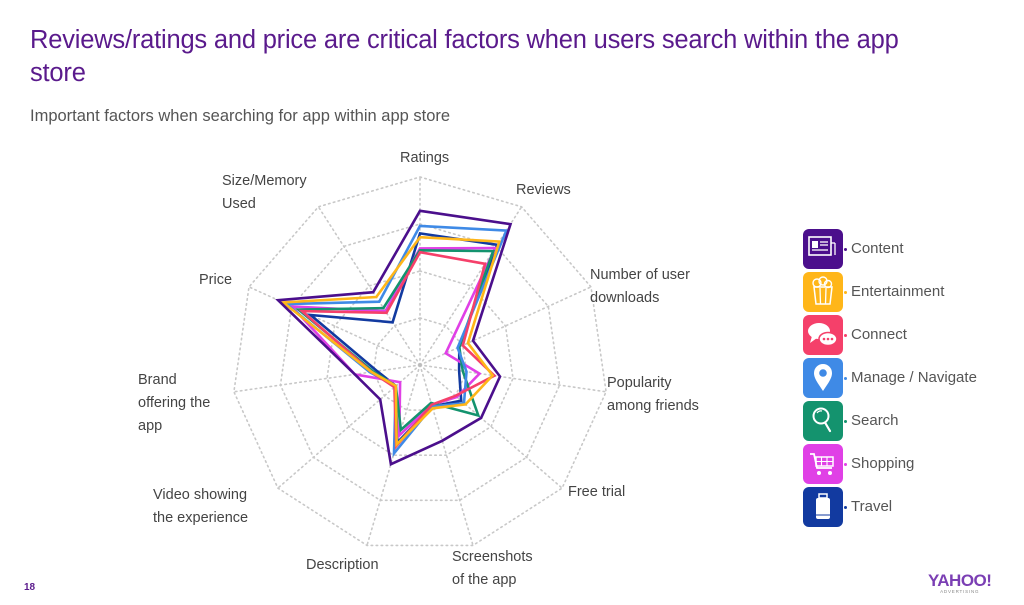 The height and width of the screenshot is (605, 1024). What do you see at coordinates (825, 334) in the screenshot?
I see `chat-bubbles-icon` at bounding box center [825, 334].